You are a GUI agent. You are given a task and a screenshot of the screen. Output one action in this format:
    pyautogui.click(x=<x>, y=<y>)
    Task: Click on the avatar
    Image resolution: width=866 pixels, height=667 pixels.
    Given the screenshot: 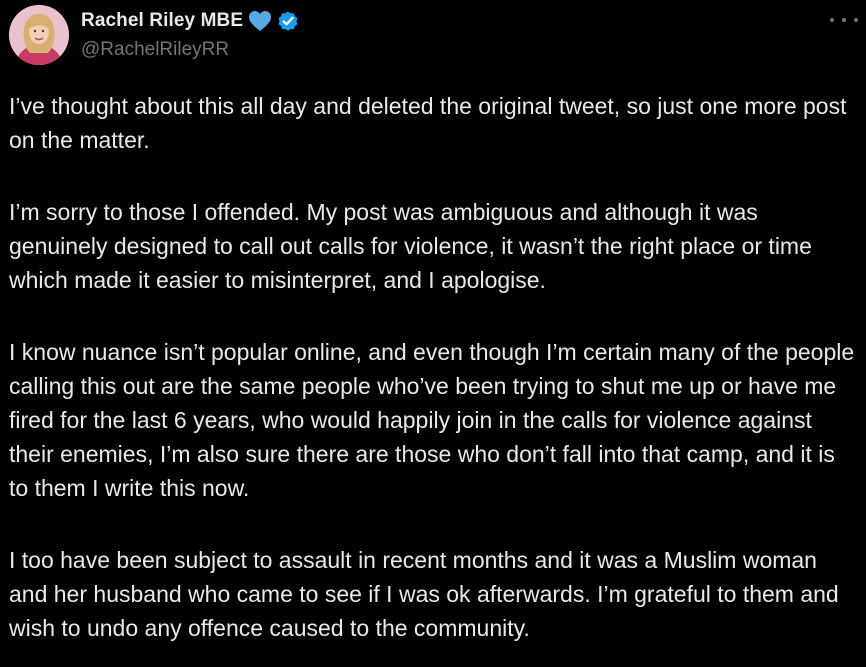 What is the action you would take?
    pyautogui.click(x=39, y=35)
    